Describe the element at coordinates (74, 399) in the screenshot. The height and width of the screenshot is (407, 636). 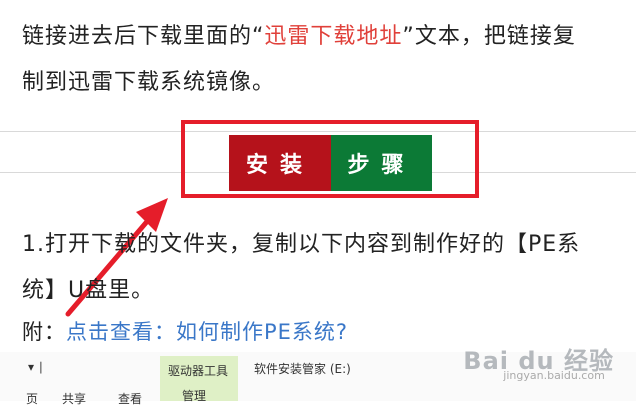
I see `menu-share: 共享` at that location.